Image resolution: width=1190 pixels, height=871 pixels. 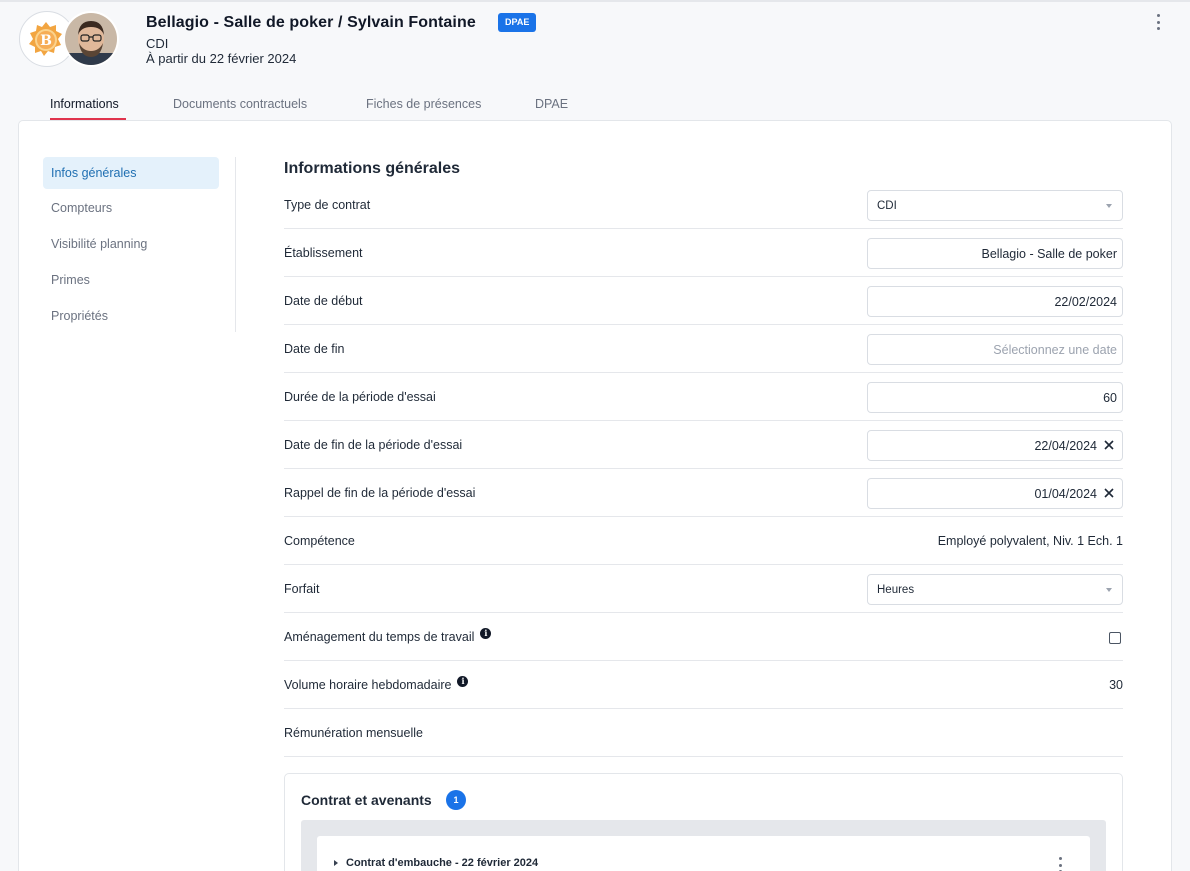 What do you see at coordinates (84, 104) in the screenshot?
I see `tab-informations: Informations` at bounding box center [84, 104].